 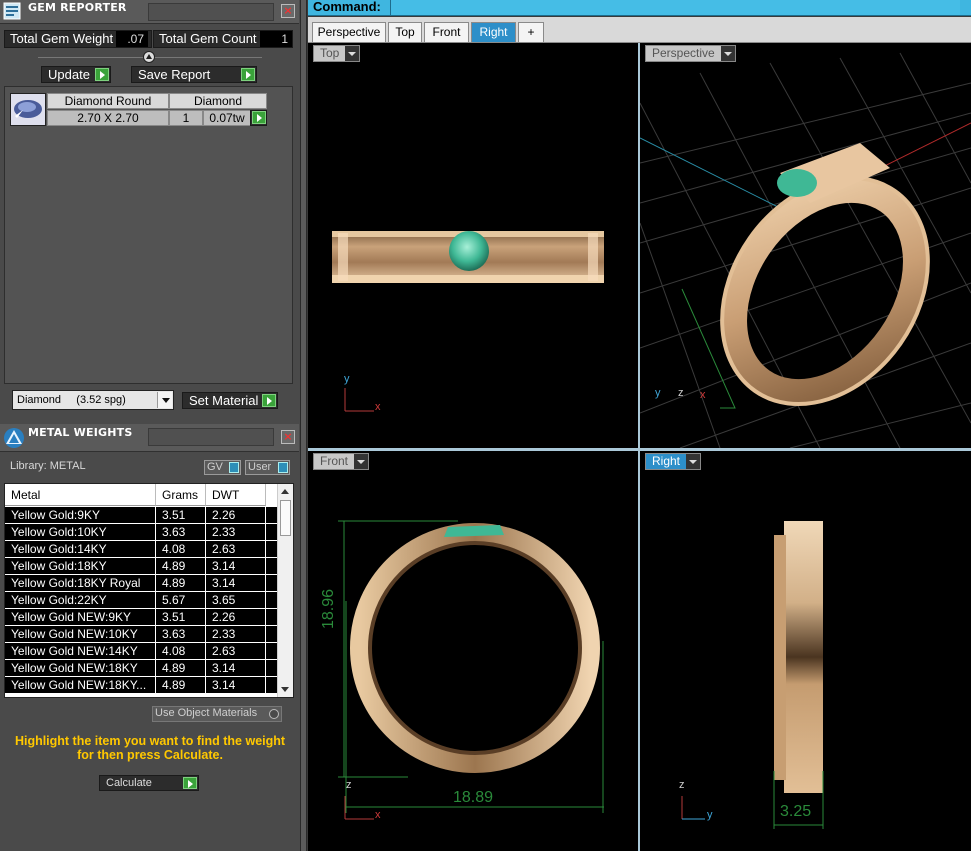 I want to click on diamond-round-icon, so click(x=28, y=109).